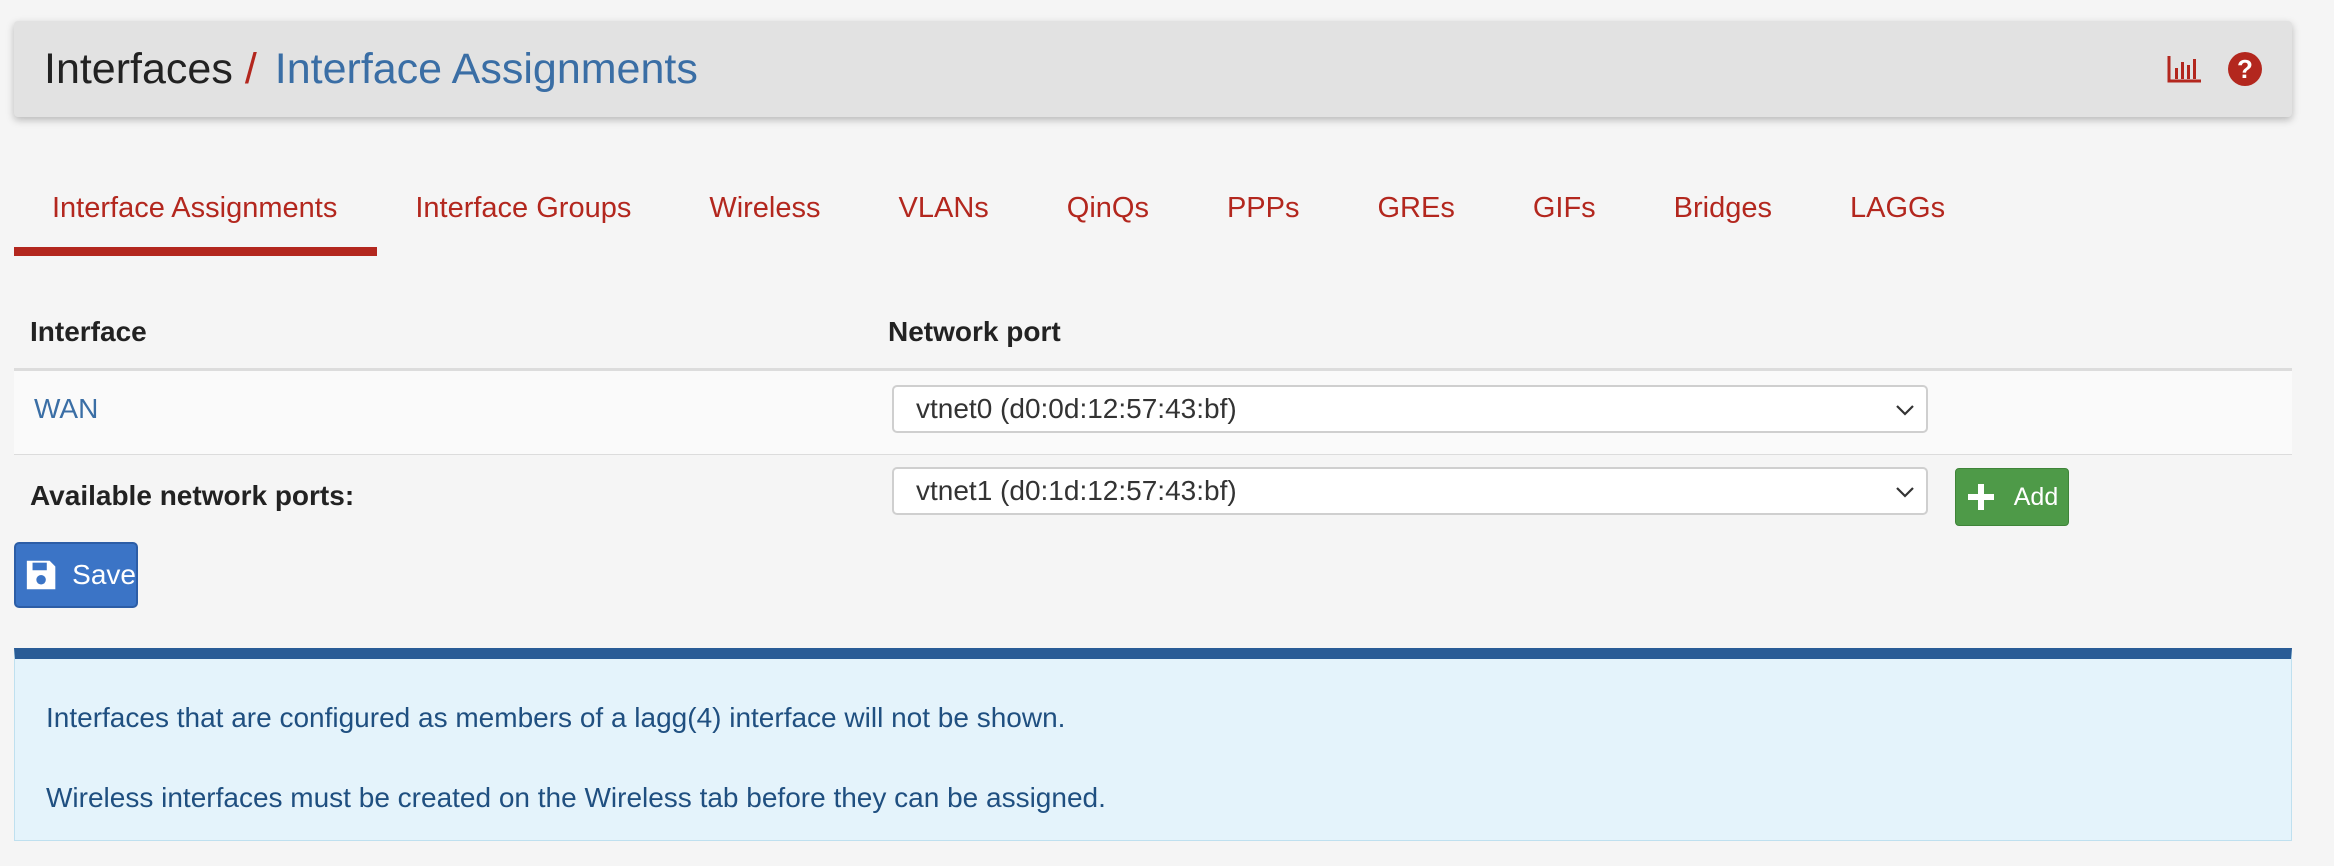 The width and height of the screenshot is (2334, 866). I want to click on column-header-interface: Interface, so click(88, 331).